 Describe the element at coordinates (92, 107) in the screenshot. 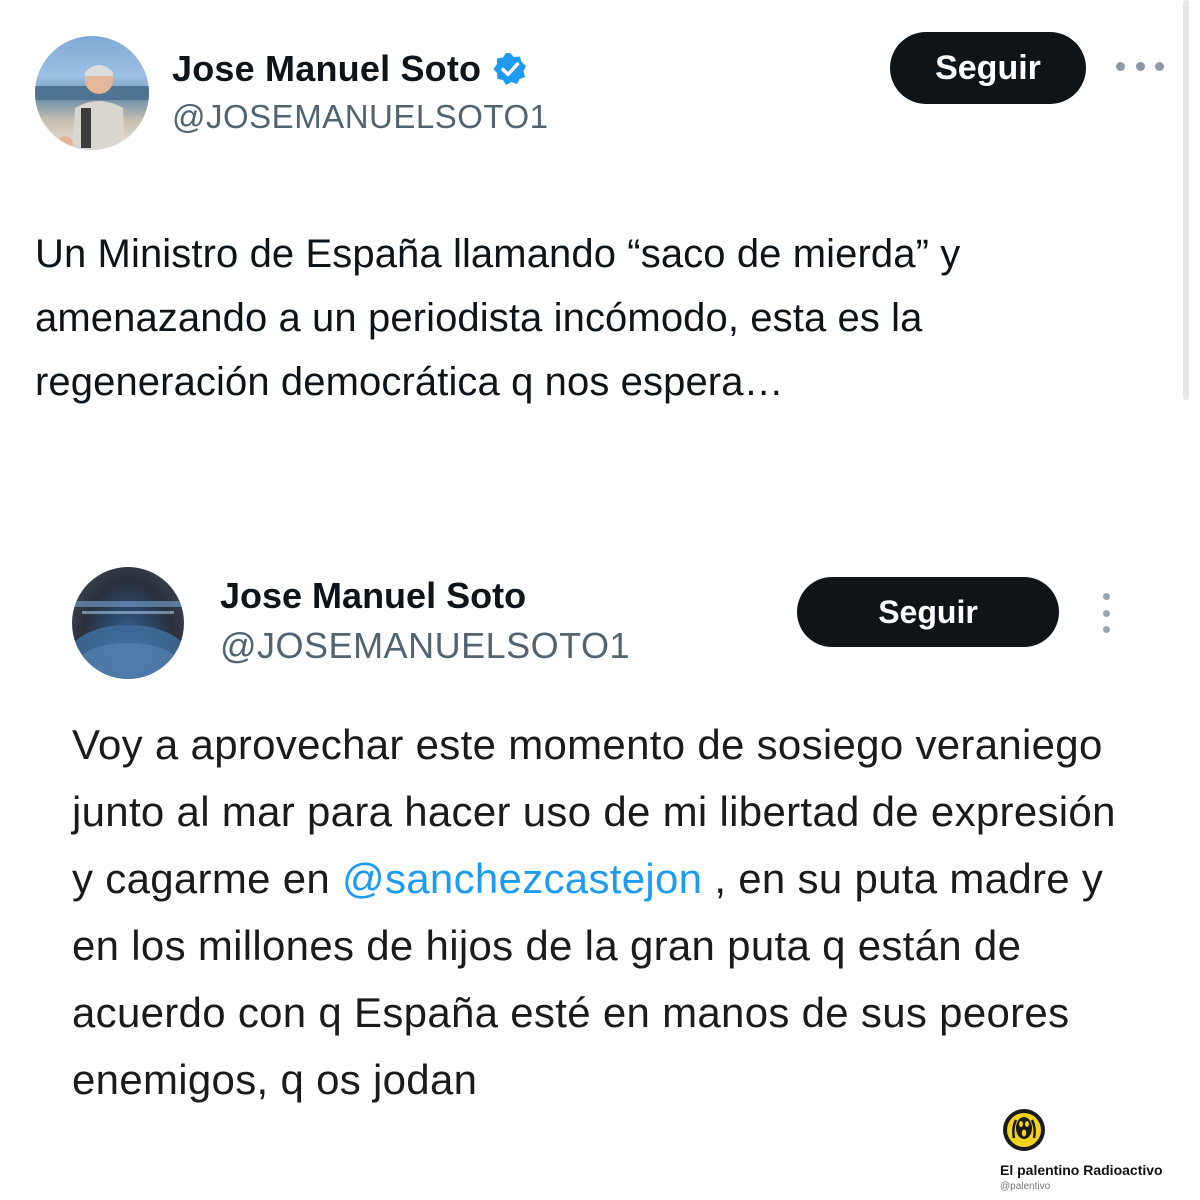

I see `profile-photo-illustration` at that location.